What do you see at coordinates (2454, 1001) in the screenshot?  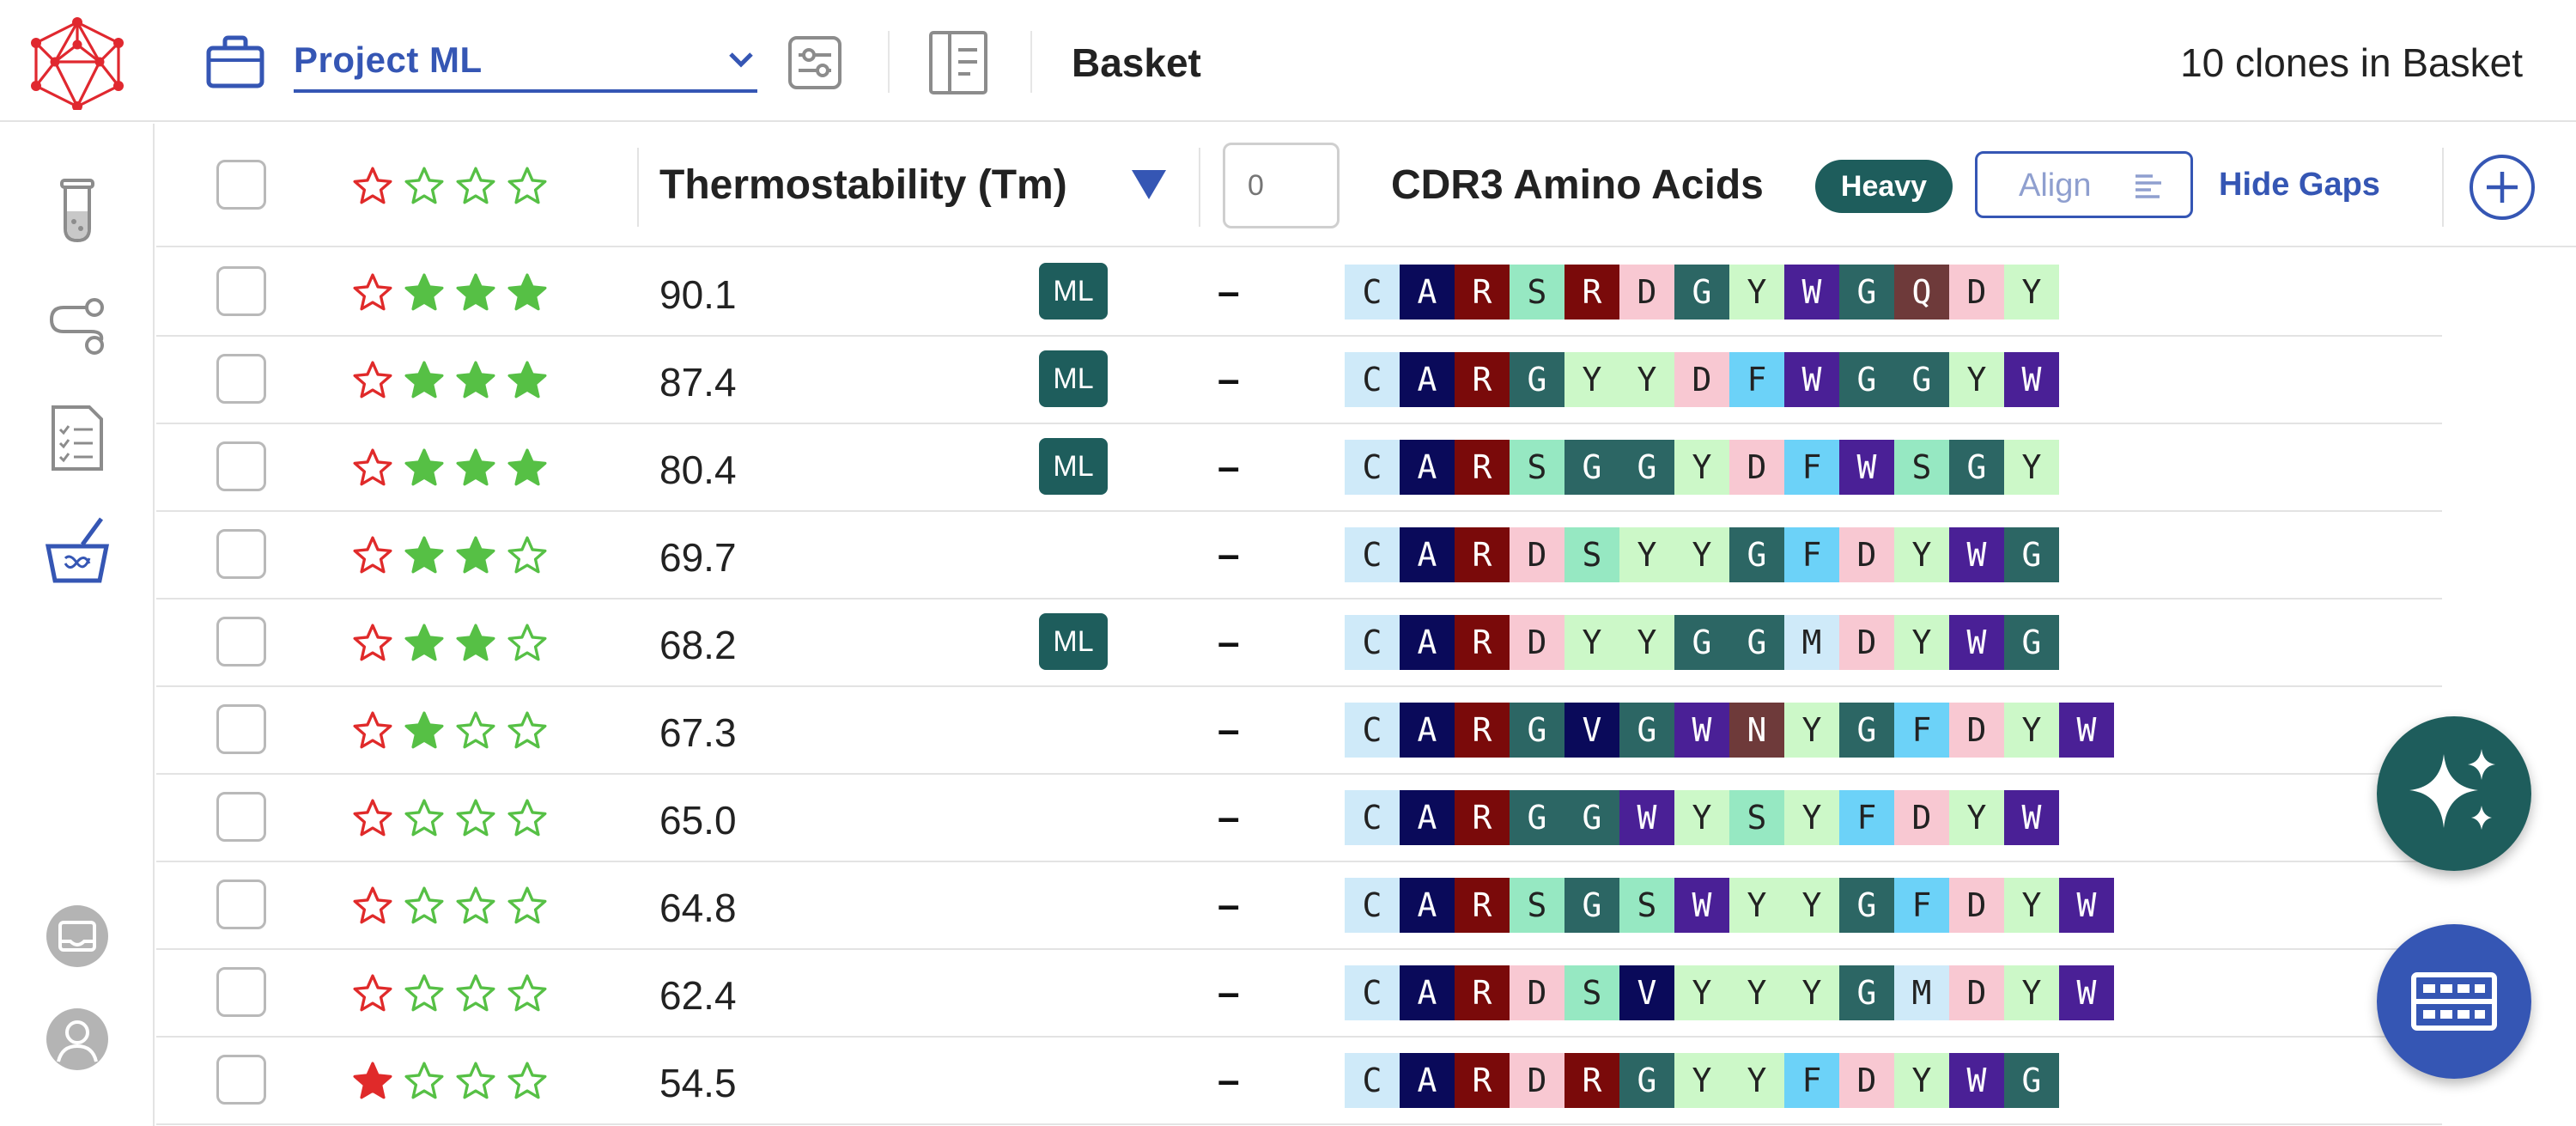 I see `table-view-button` at bounding box center [2454, 1001].